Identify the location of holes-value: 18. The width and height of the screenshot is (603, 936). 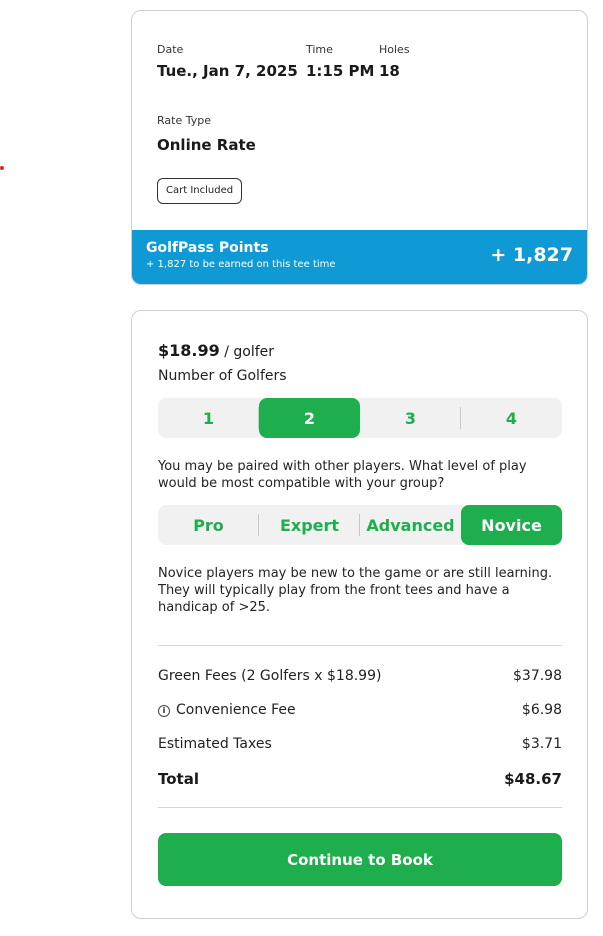
(389, 71).